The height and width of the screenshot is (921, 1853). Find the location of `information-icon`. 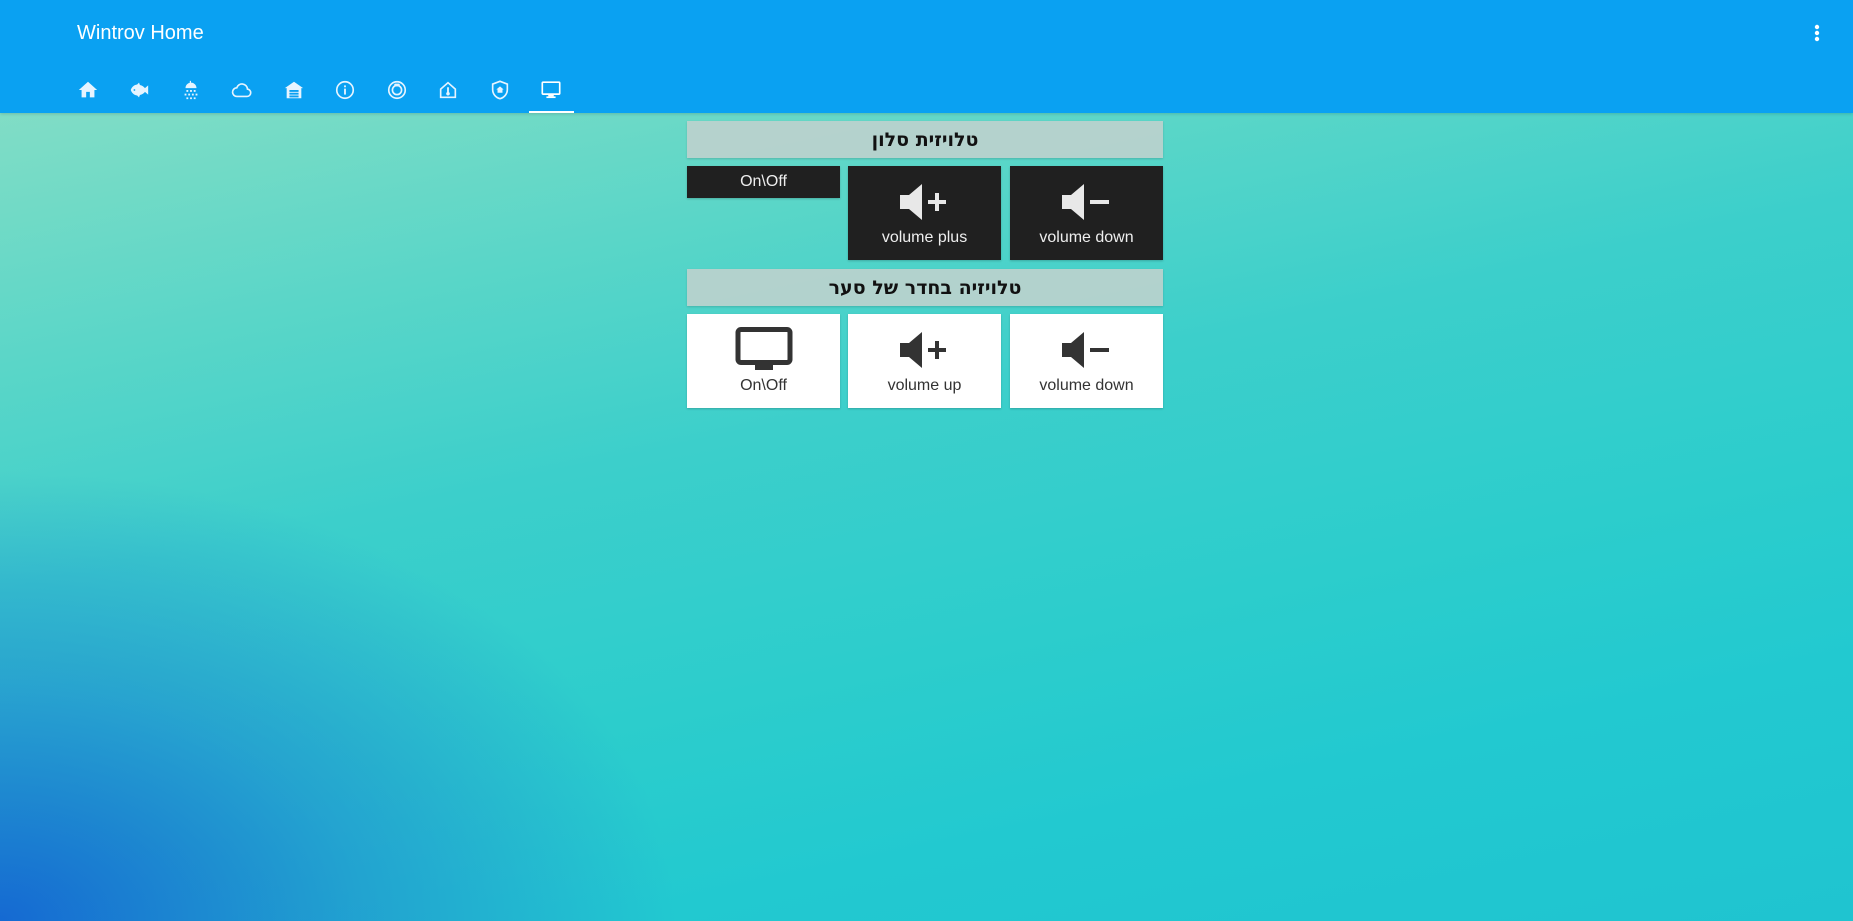

information-icon is located at coordinates (345, 89).